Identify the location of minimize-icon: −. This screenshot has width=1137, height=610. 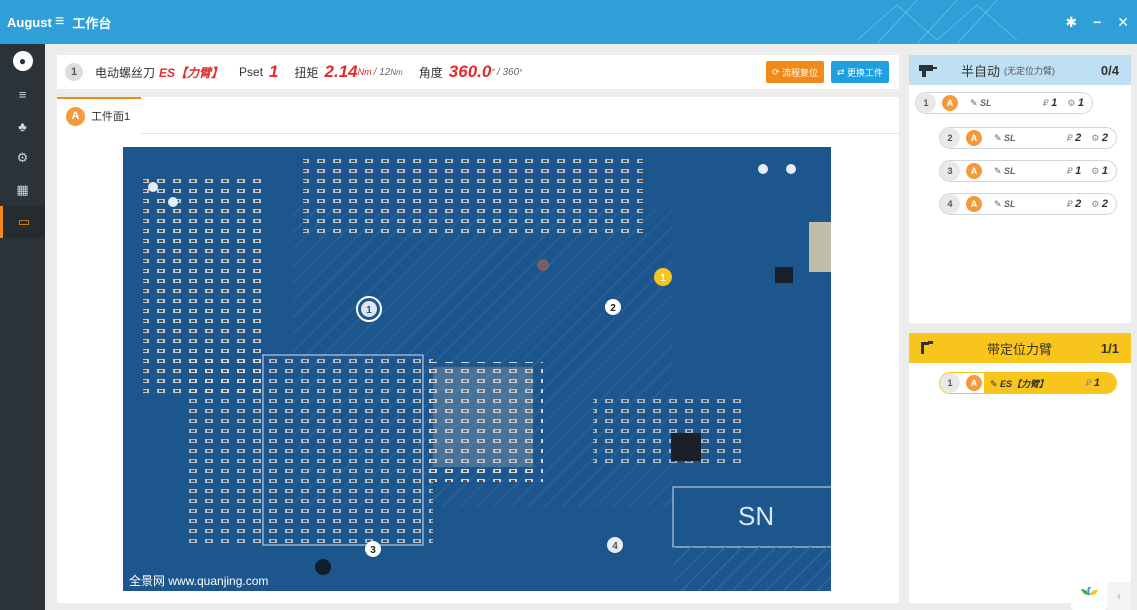
(1097, 22).